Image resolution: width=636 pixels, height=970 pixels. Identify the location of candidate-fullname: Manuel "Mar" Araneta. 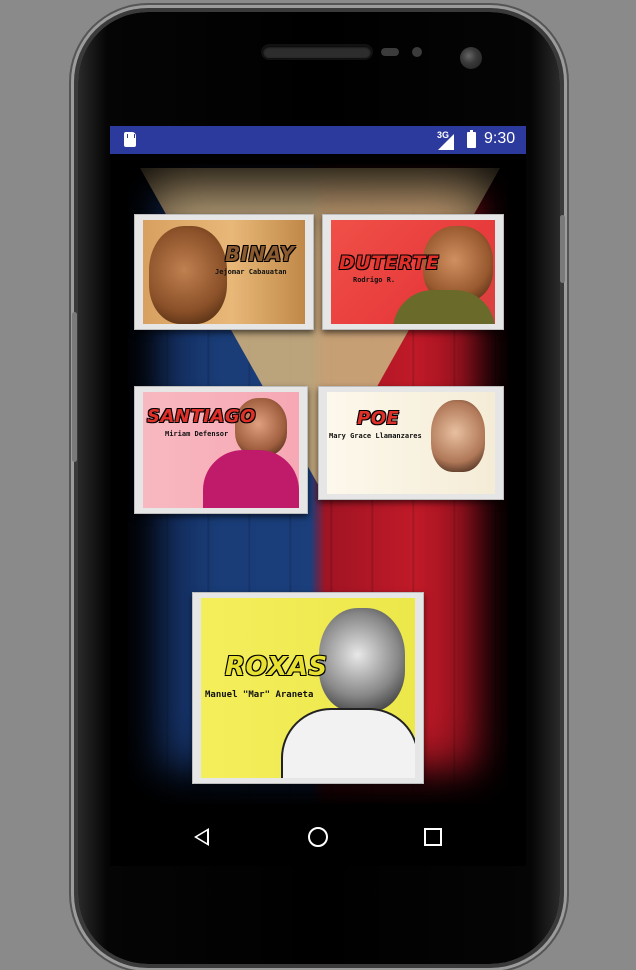
(259, 695).